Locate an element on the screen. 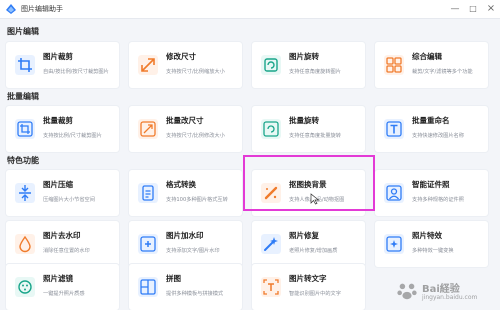  add-watermark-icon is located at coordinates (148, 244).